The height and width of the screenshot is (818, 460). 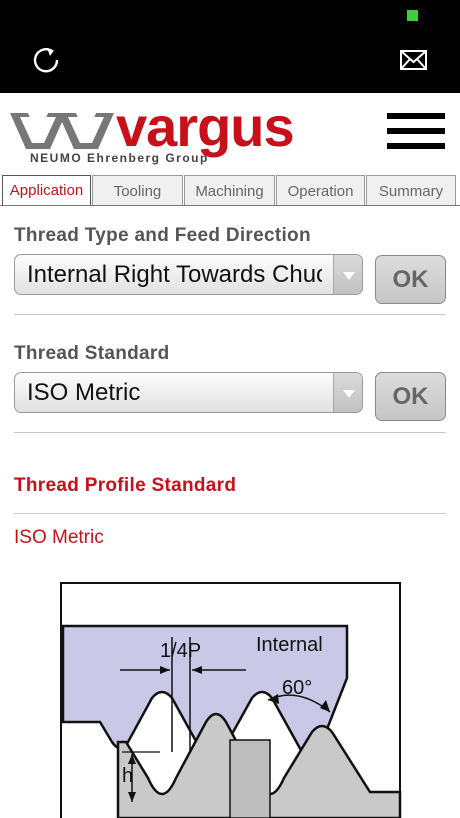 I want to click on thread-standard-ok-button: OK, so click(x=410, y=396).